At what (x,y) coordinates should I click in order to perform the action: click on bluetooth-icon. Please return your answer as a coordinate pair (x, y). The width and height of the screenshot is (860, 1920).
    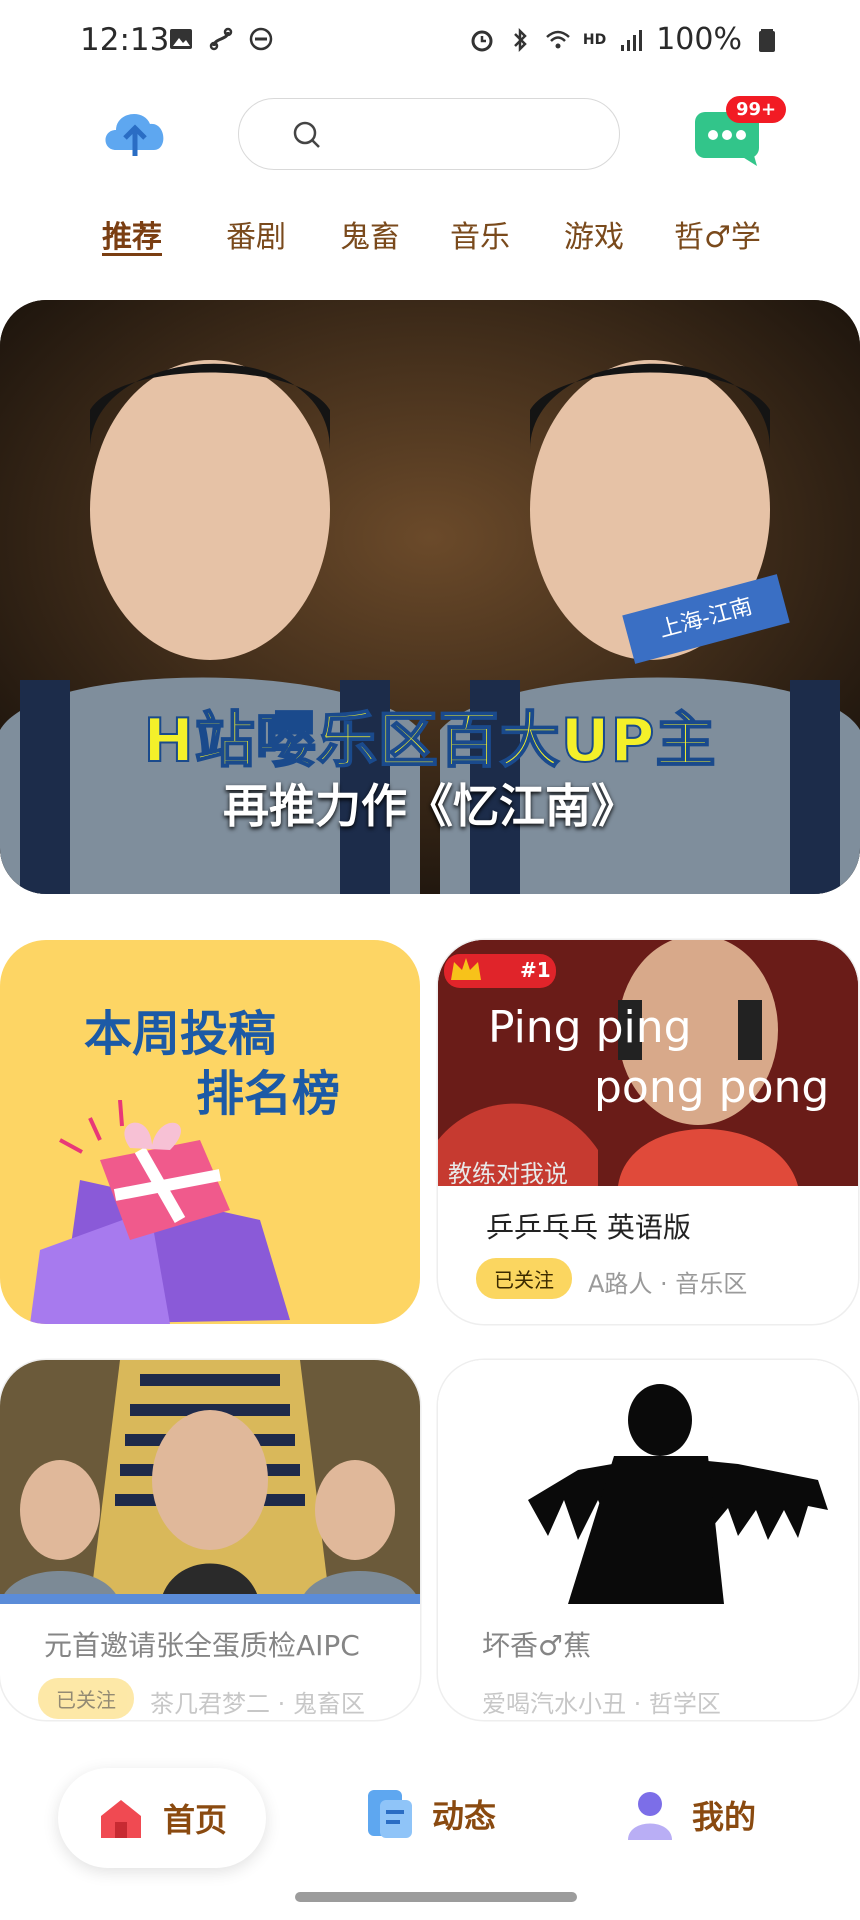
    Looking at the image, I should click on (520, 39).